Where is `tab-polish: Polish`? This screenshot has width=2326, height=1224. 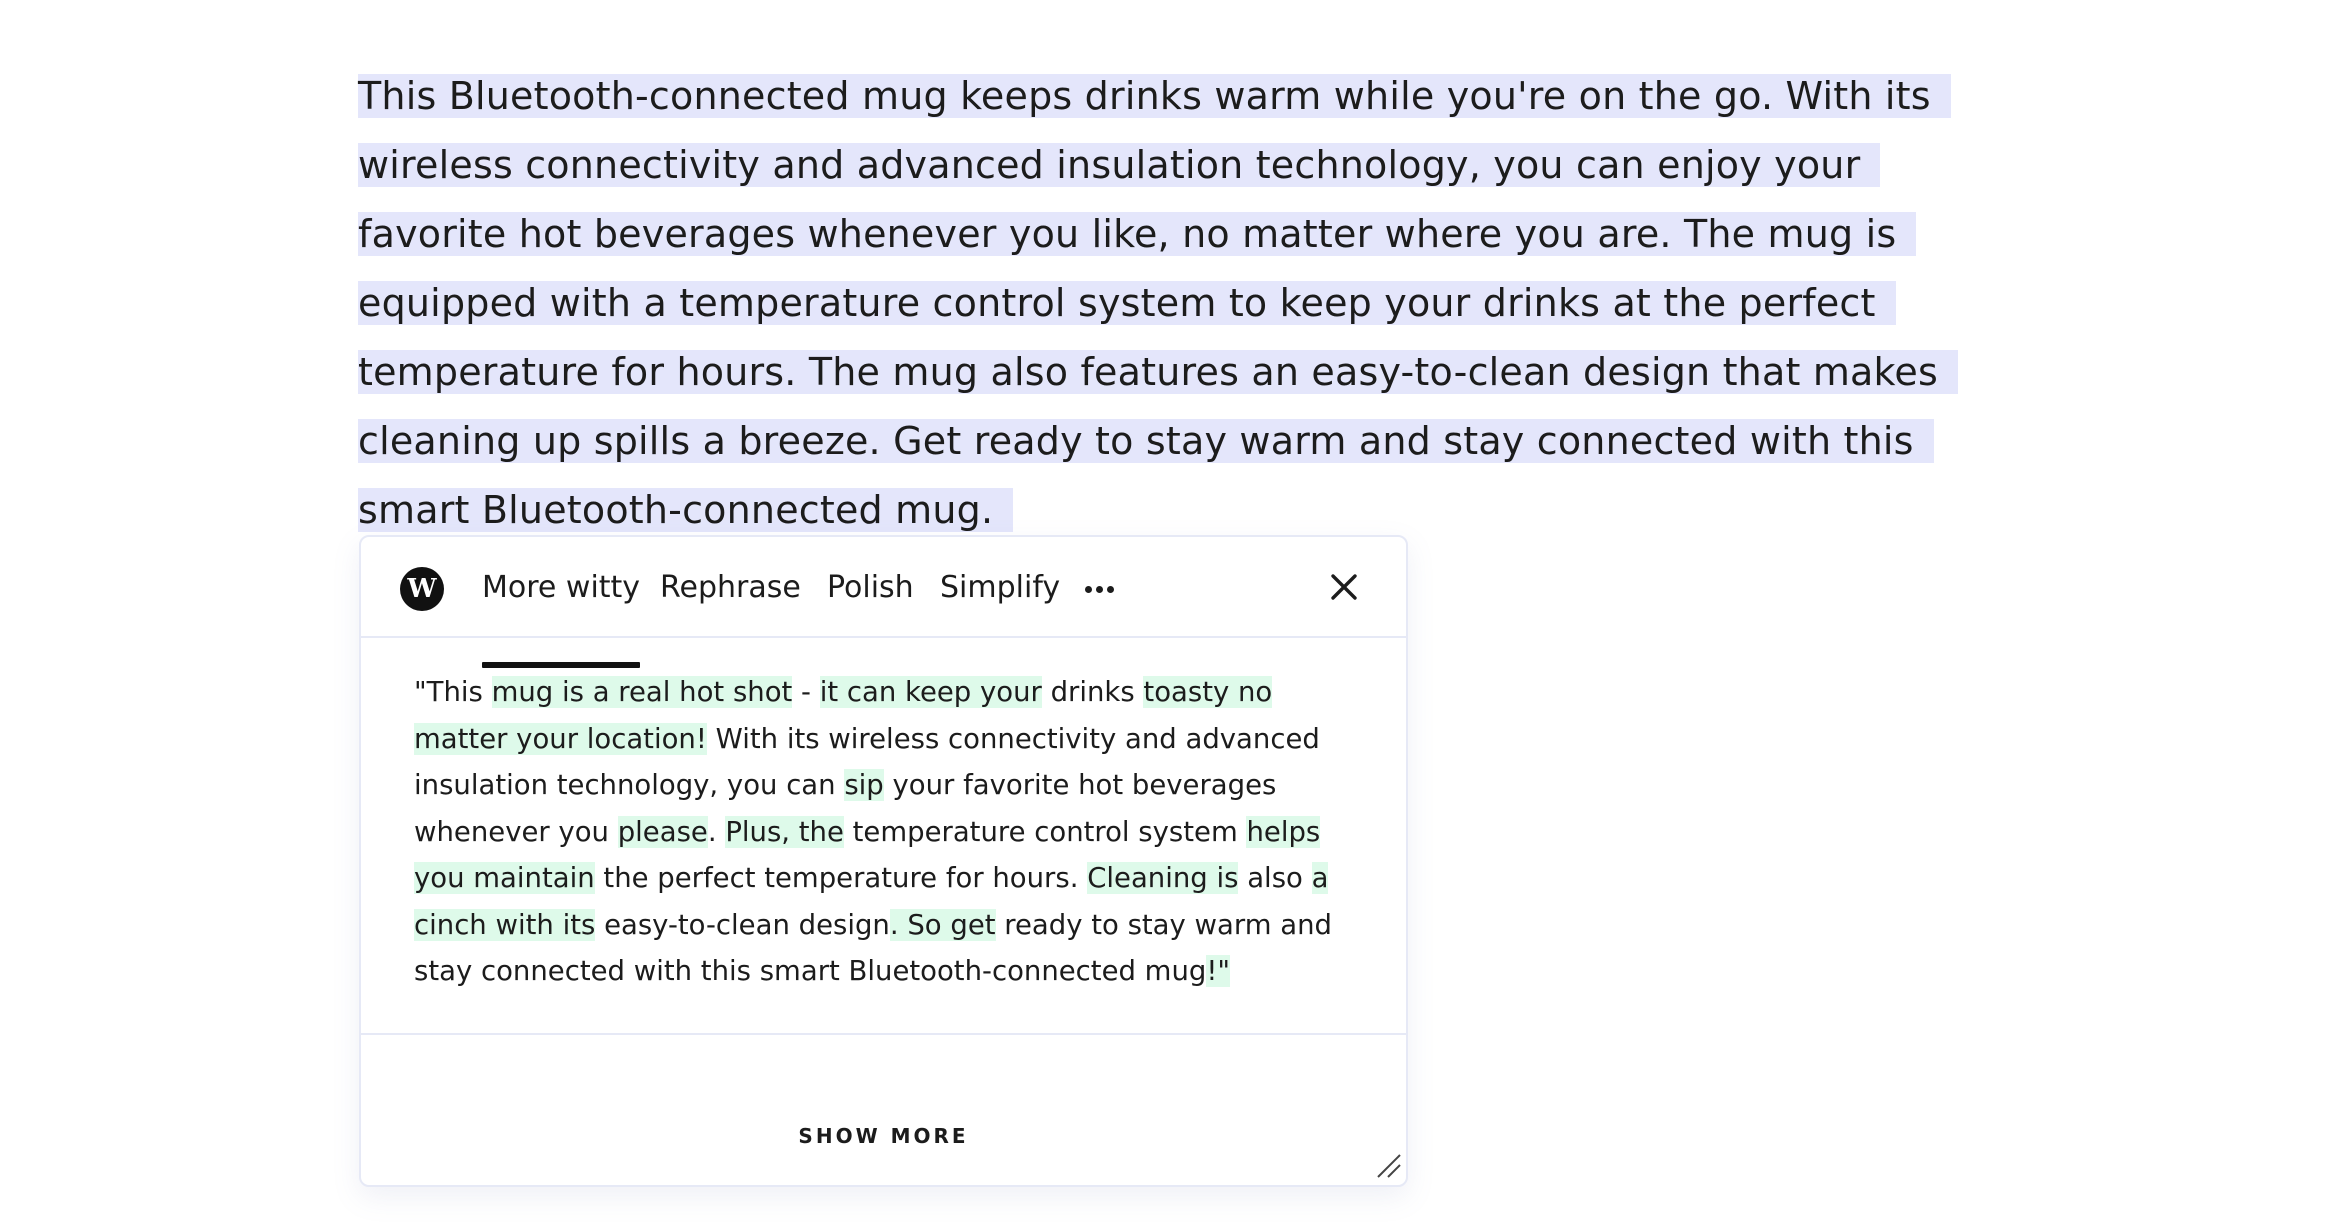
tab-polish: Polish is located at coordinates (870, 588).